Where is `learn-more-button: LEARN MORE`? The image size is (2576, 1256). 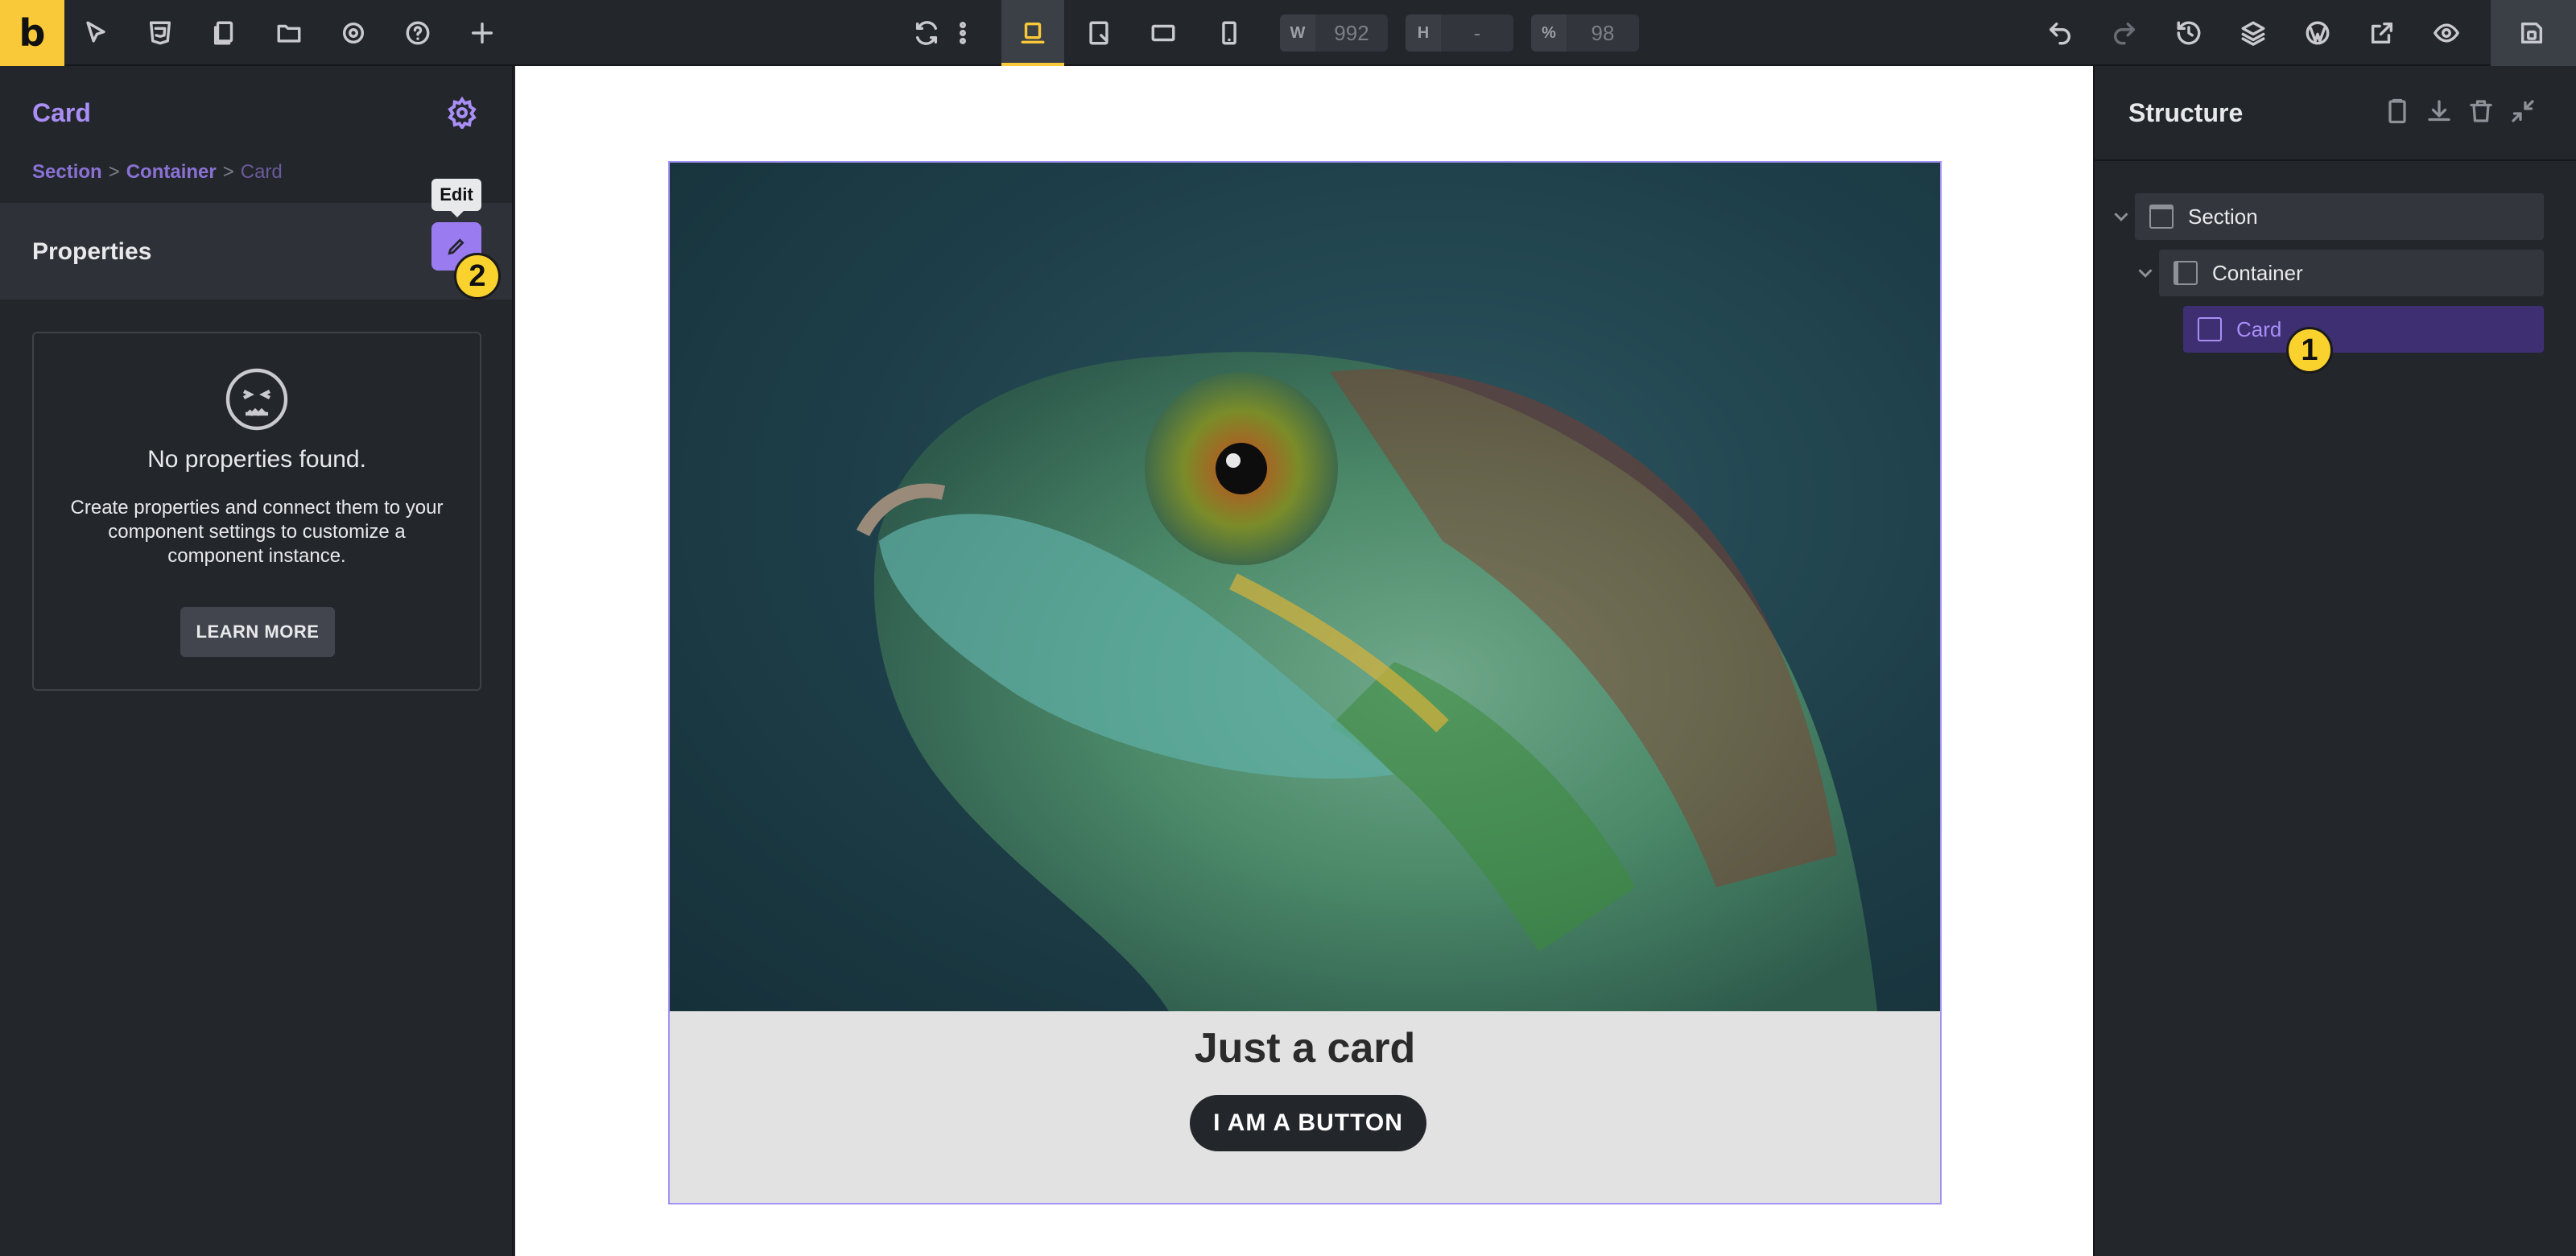 learn-more-button: LEARN MORE is located at coordinates (257, 632).